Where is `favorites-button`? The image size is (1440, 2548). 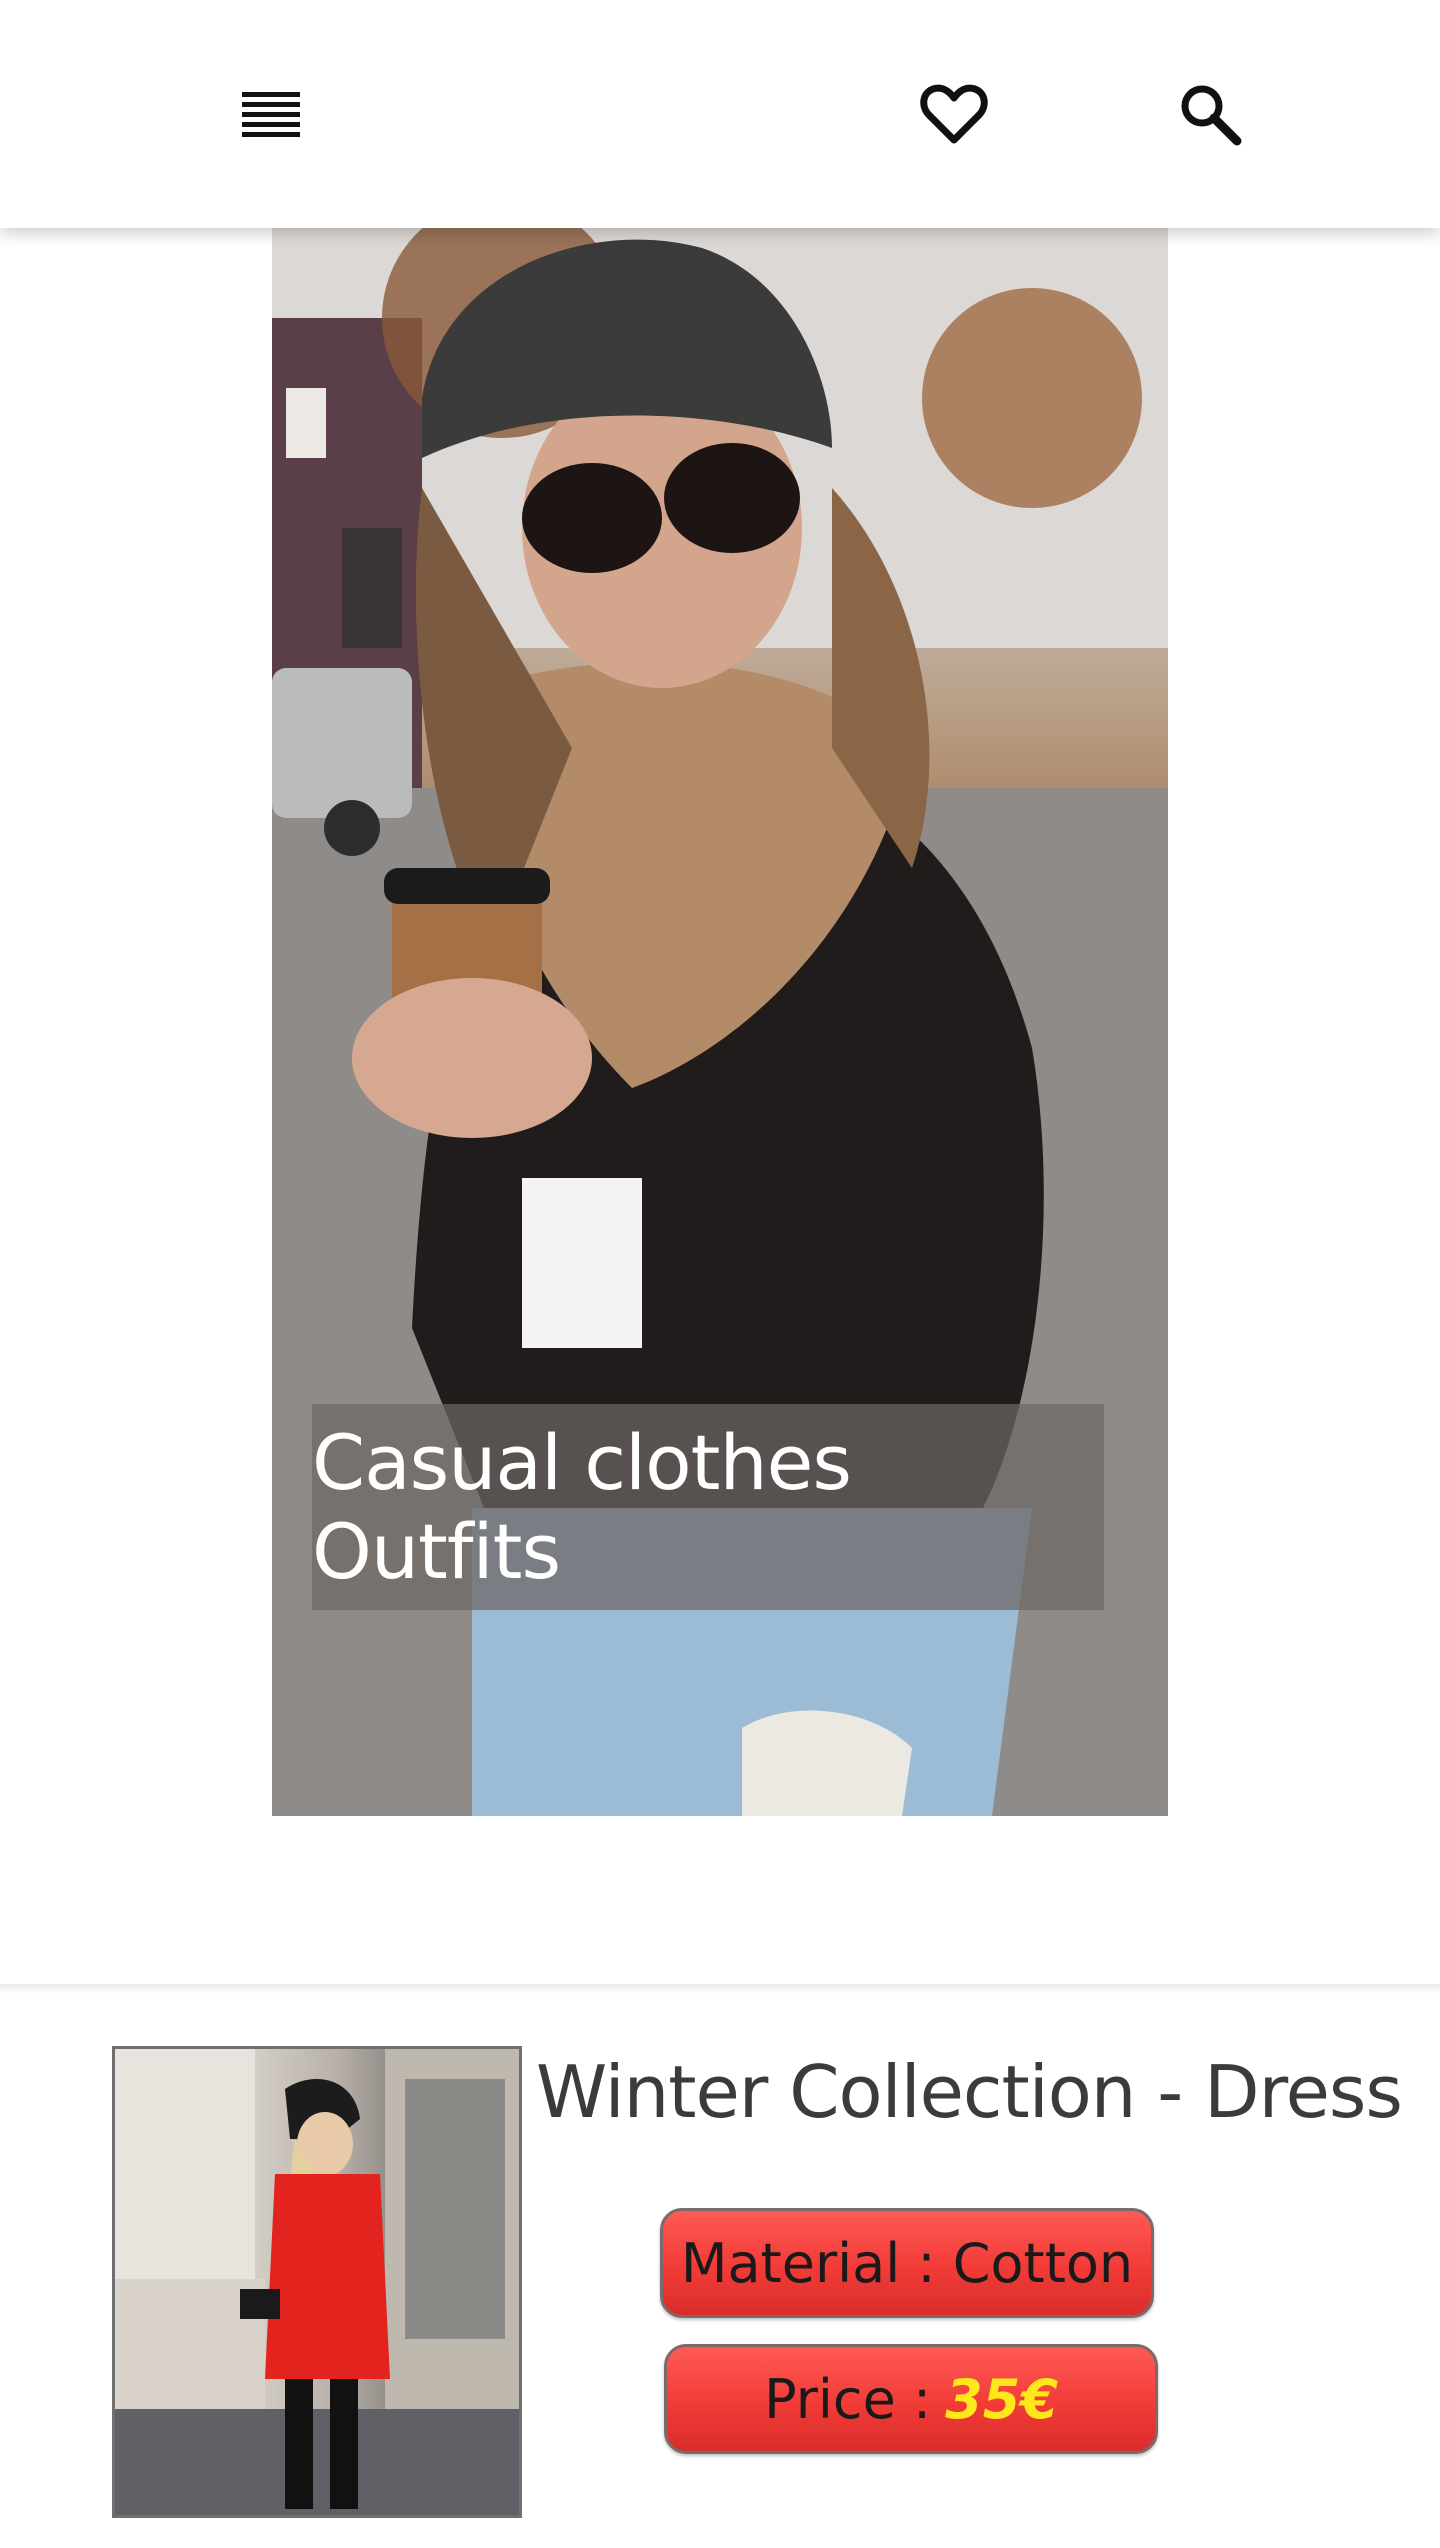 favorites-button is located at coordinates (954, 114).